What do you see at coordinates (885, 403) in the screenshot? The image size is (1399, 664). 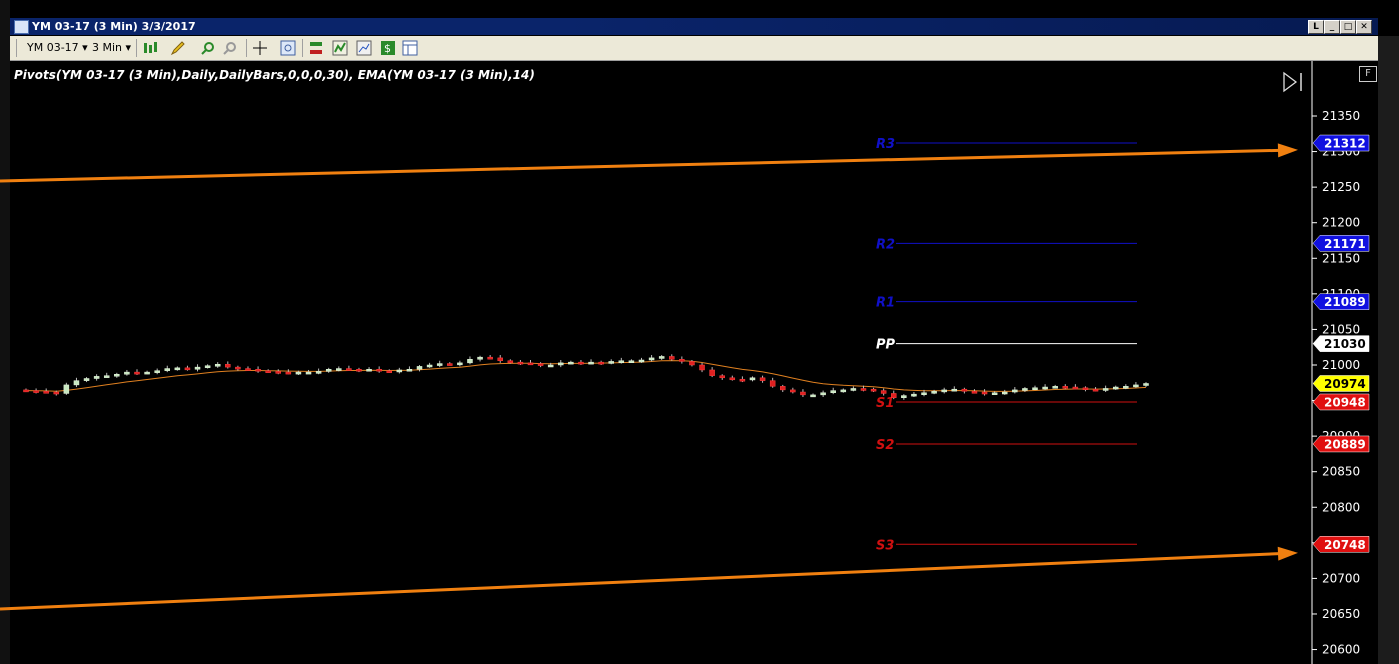 I see `pivot-label-s1: S1` at bounding box center [885, 403].